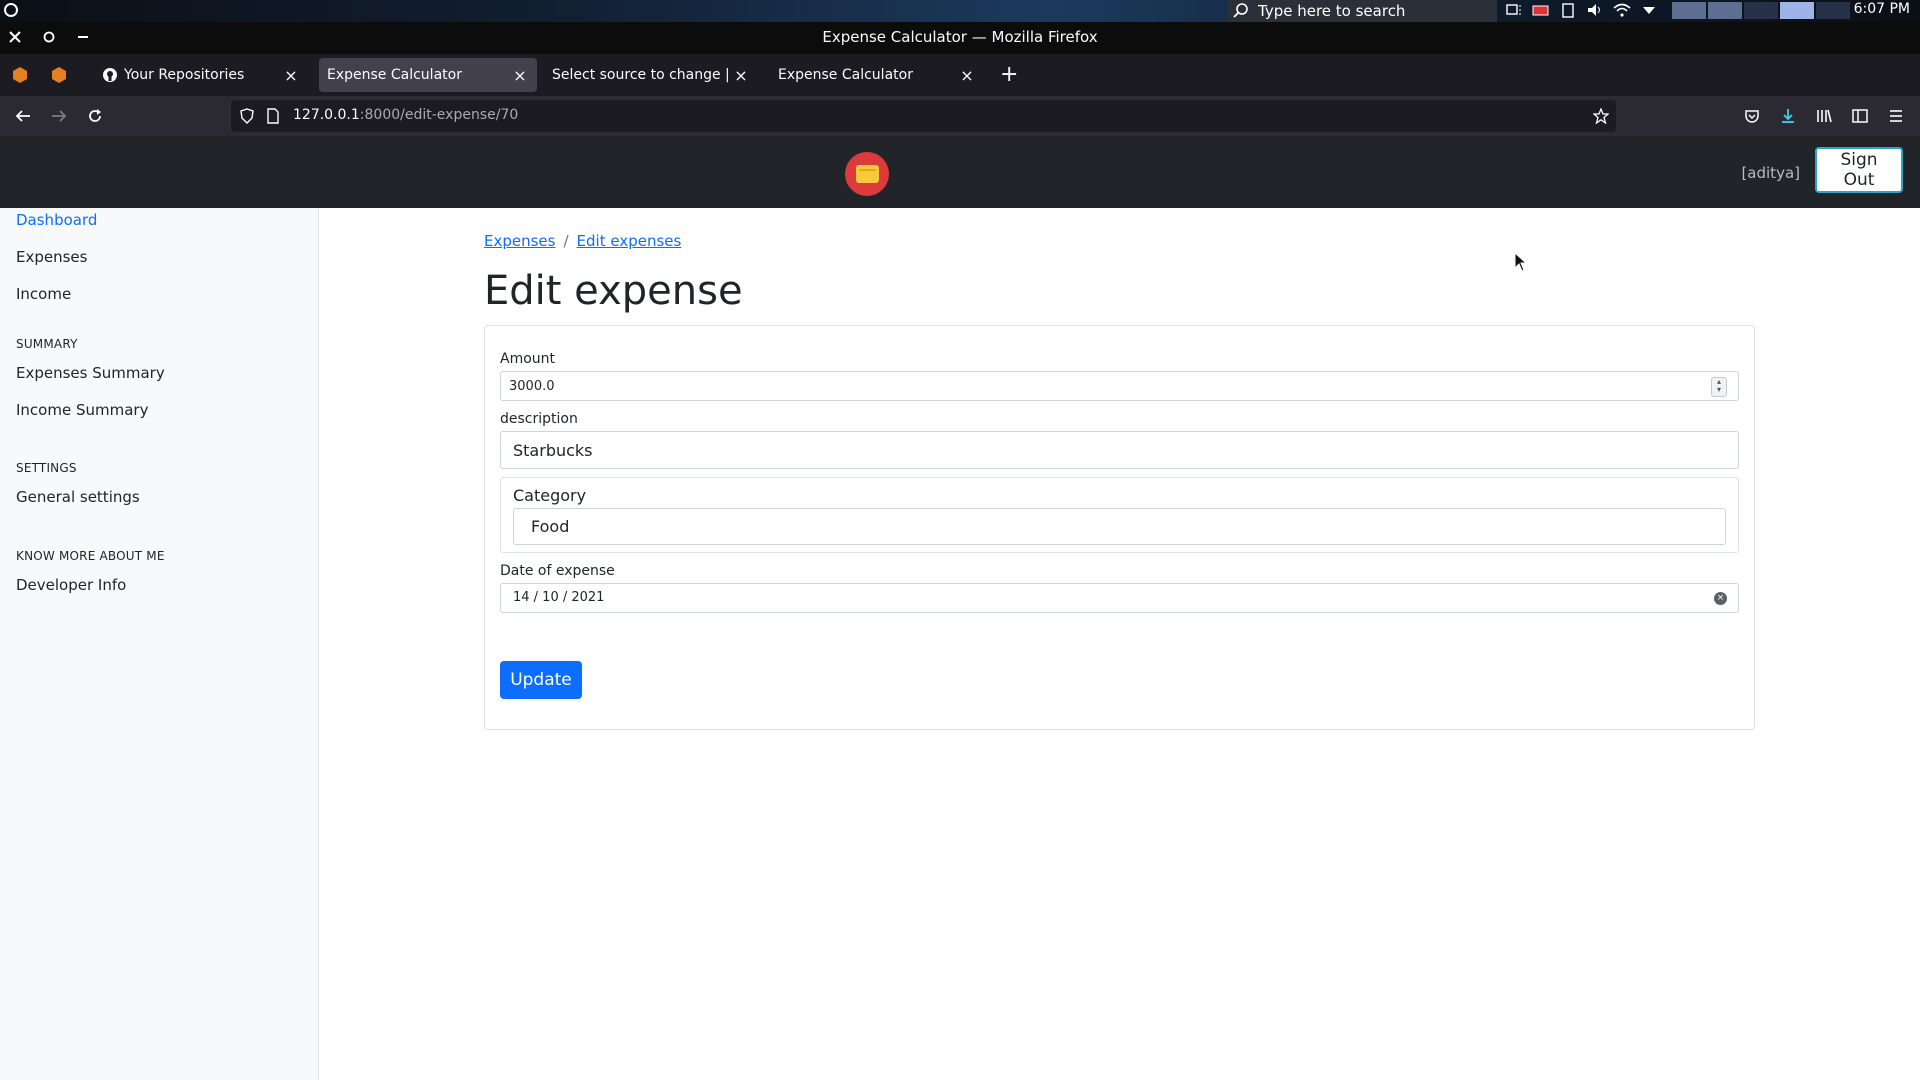  What do you see at coordinates (1119, 526) in the screenshot?
I see `category-select: Food` at bounding box center [1119, 526].